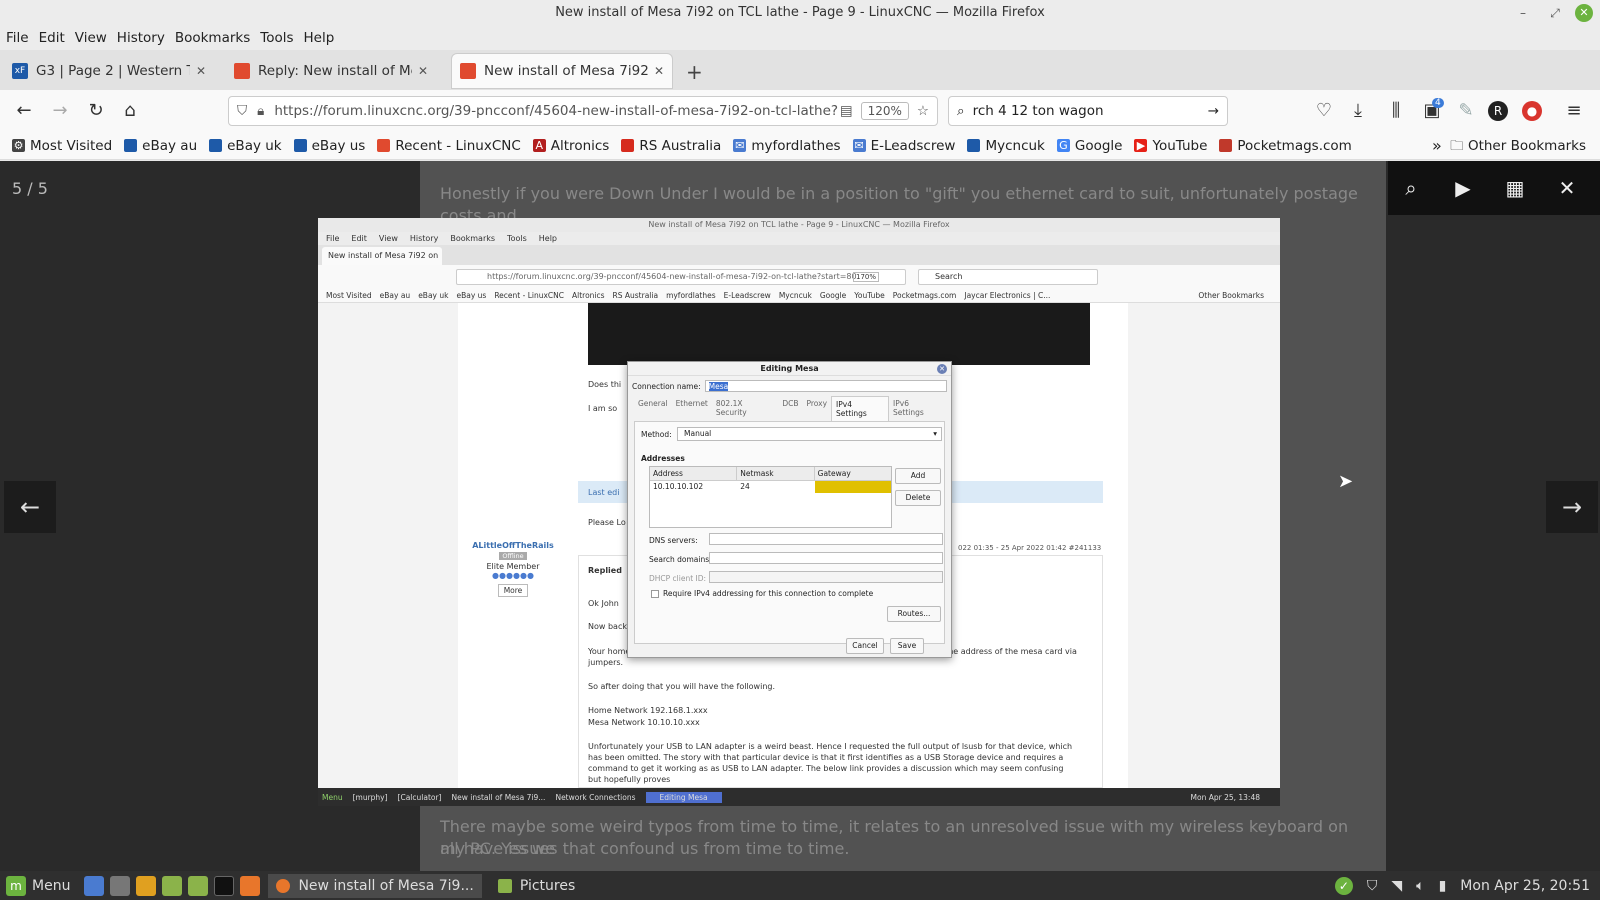  I want to click on tab-8021x: 802.1X Security, so click(745, 408).